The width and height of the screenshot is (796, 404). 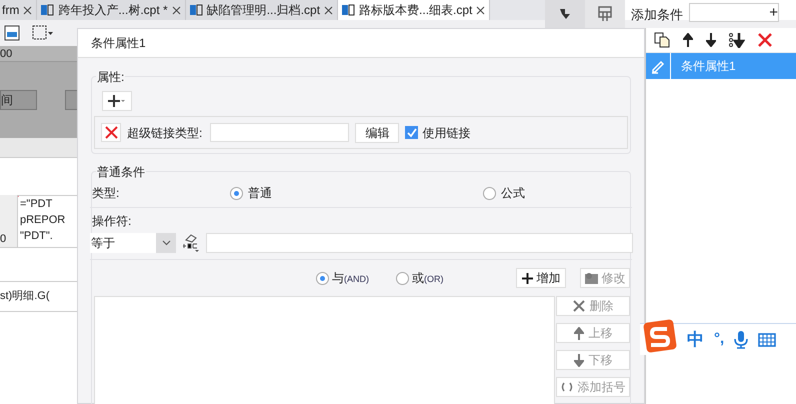 What do you see at coordinates (660, 336) in the screenshot?
I see `logo-icon` at bounding box center [660, 336].